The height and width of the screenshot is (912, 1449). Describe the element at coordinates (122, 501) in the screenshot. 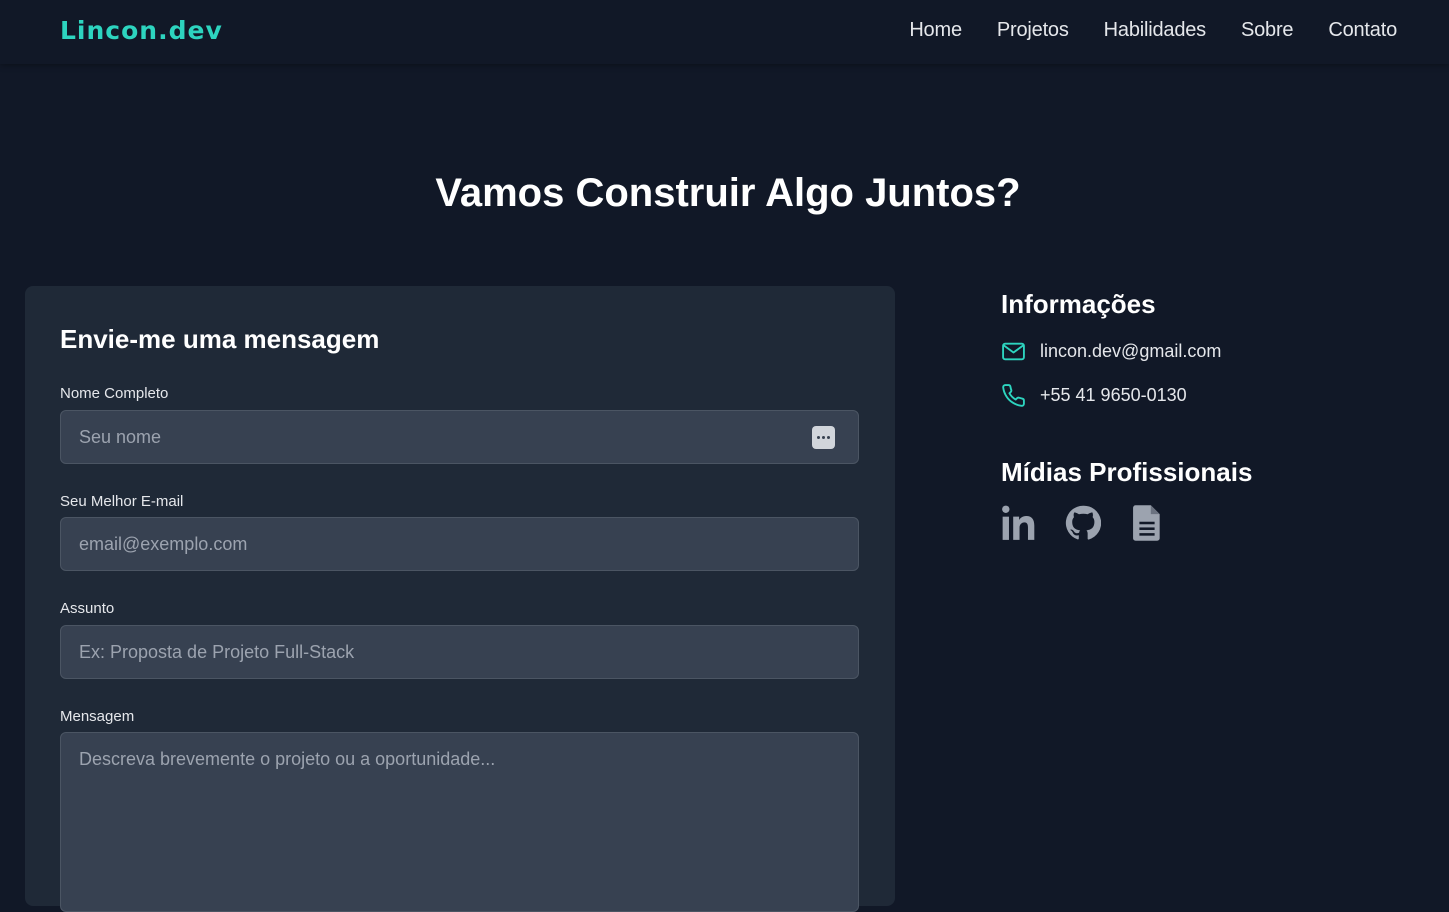

I see `email-label: Seu Melhor E-mail` at that location.